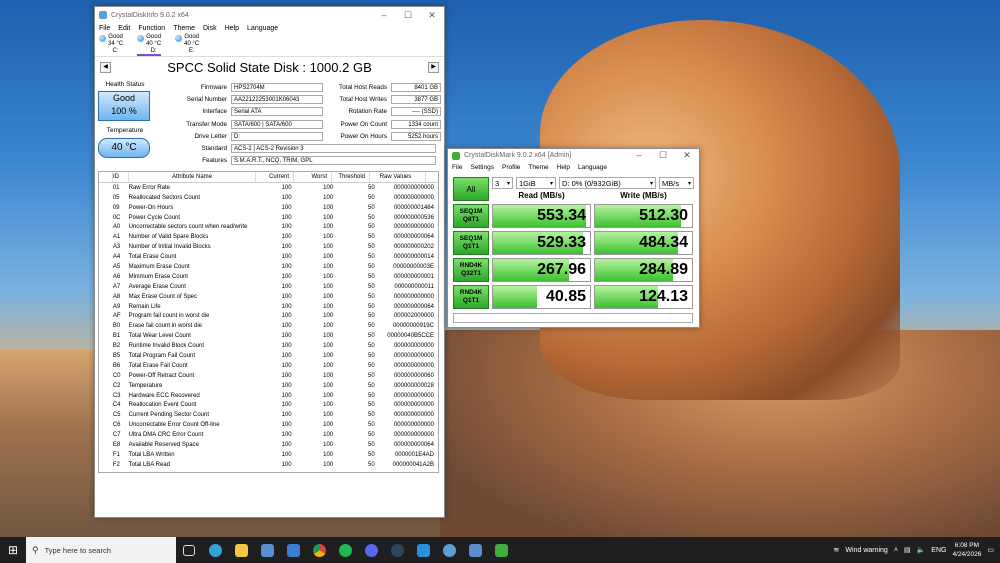 The width and height of the screenshot is (1000, 563). I want to click on smart-row: A4 Total Erase Count 100 100 50 000000000014, so click(268, 257).